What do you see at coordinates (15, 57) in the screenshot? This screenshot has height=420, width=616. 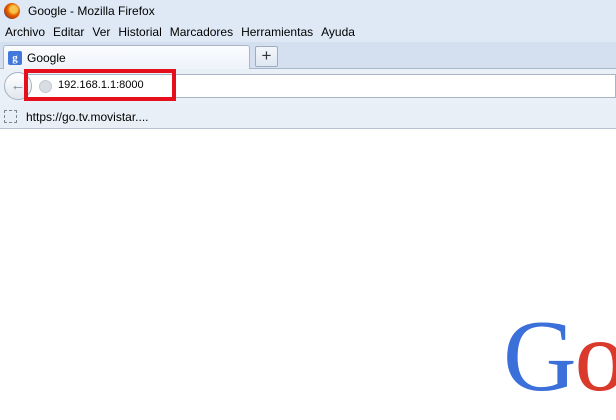 I see `google-favicon-icon: g` at bounding box center [15, 57].